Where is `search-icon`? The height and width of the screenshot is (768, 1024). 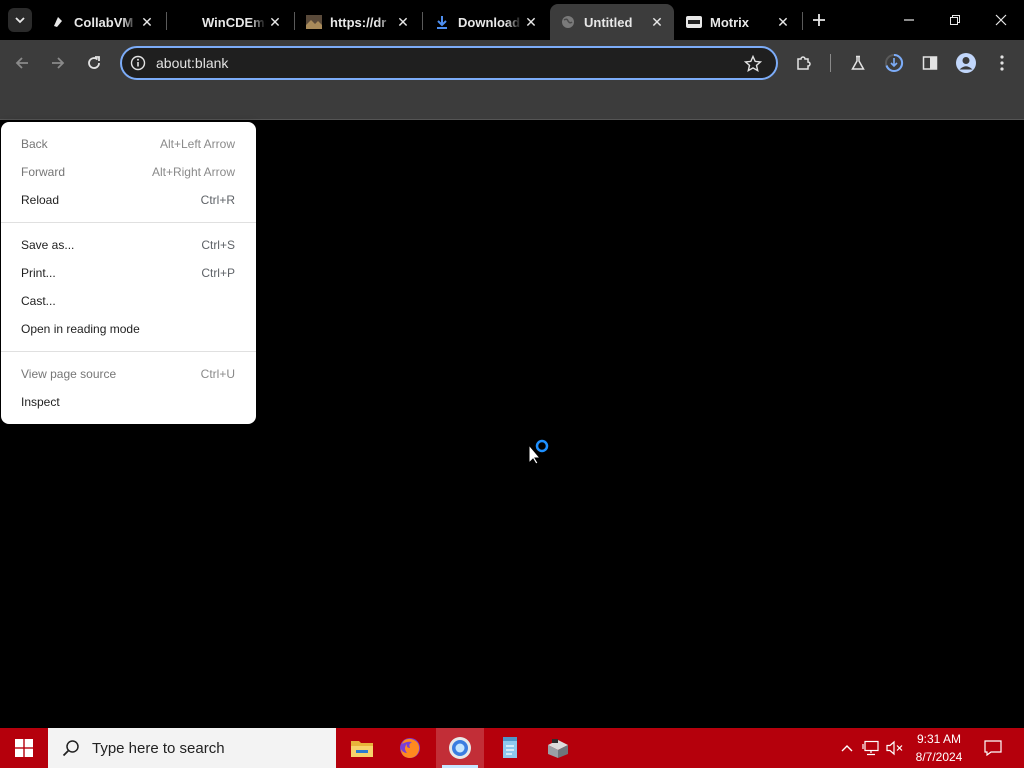 search-icon is located at coordinates (70, 748).